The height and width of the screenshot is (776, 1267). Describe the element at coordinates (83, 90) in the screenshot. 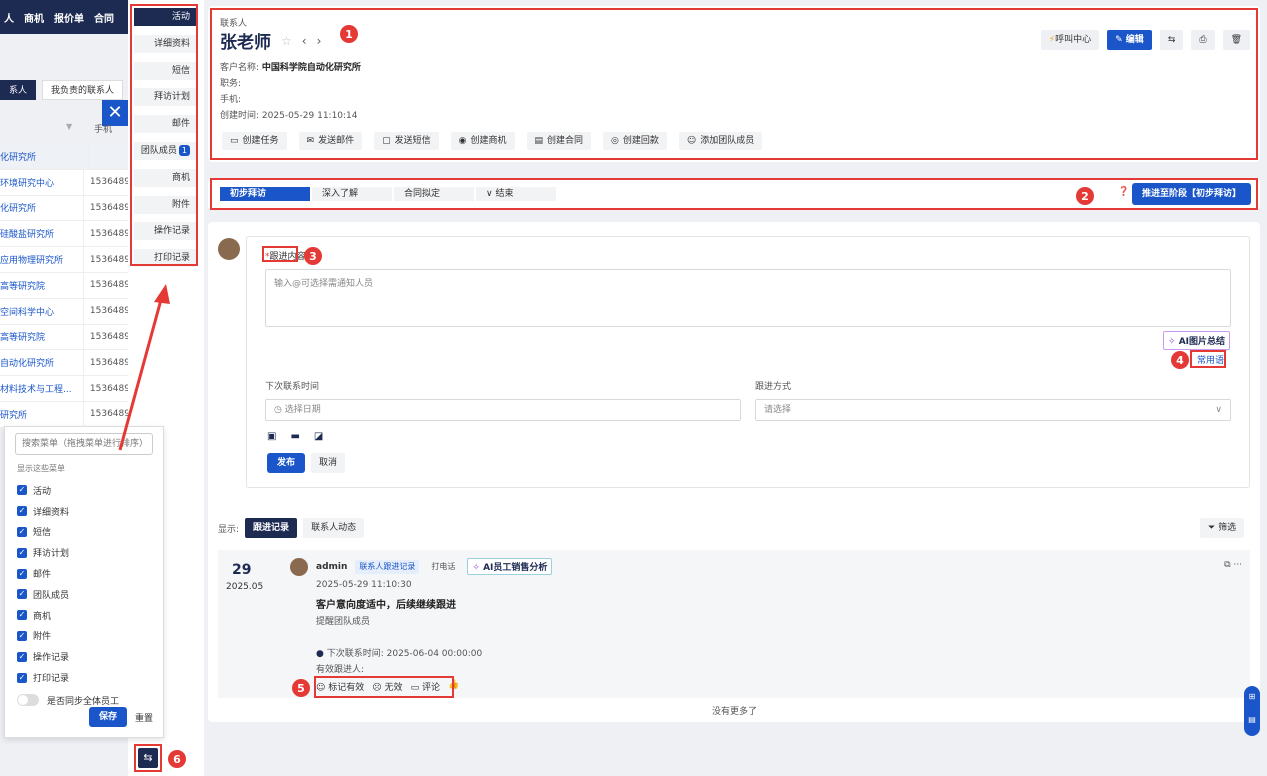

I see `tab-my-contacts: 我负责的联系人` at that location.